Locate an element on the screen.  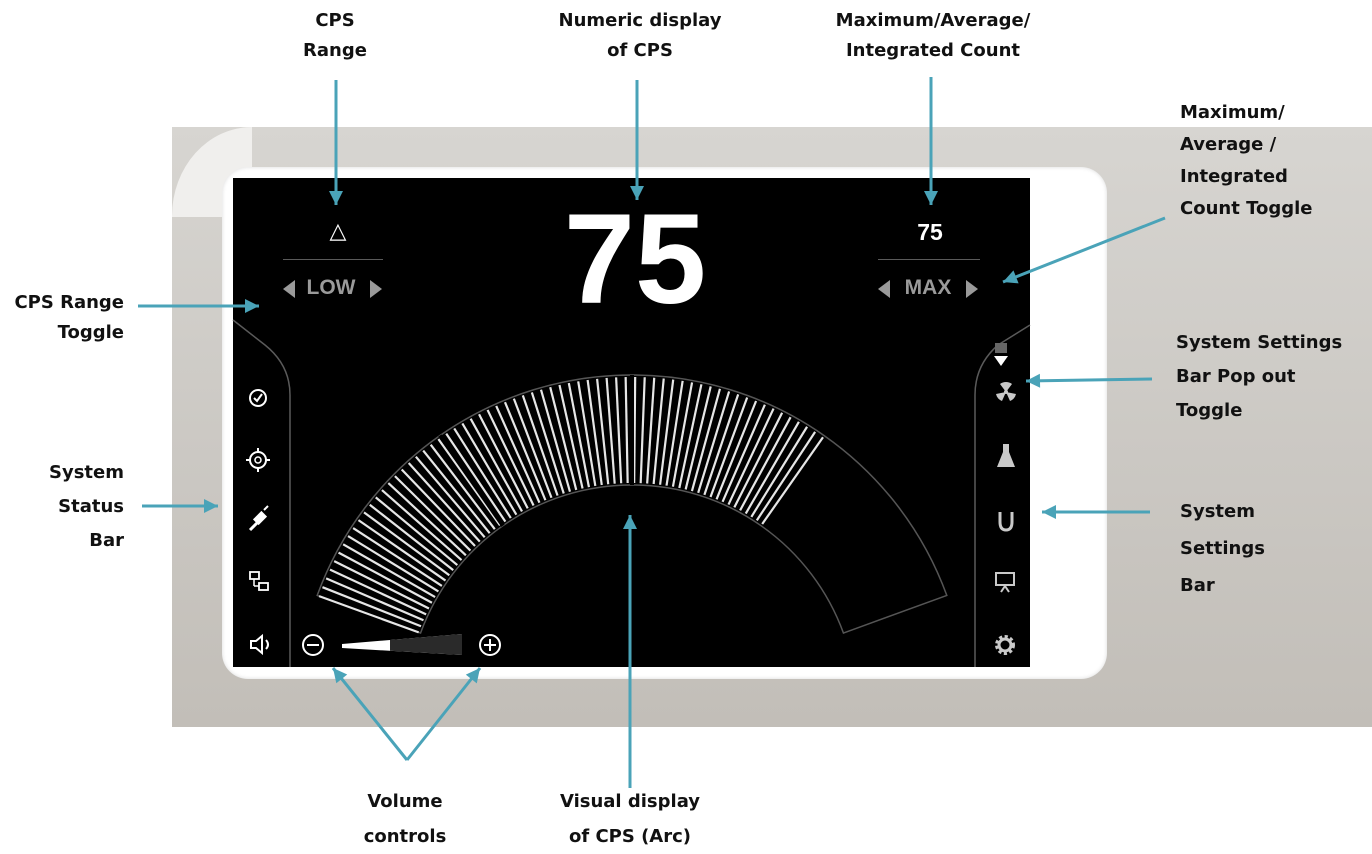
radiation-icon is located at coordinates (1006, 391).